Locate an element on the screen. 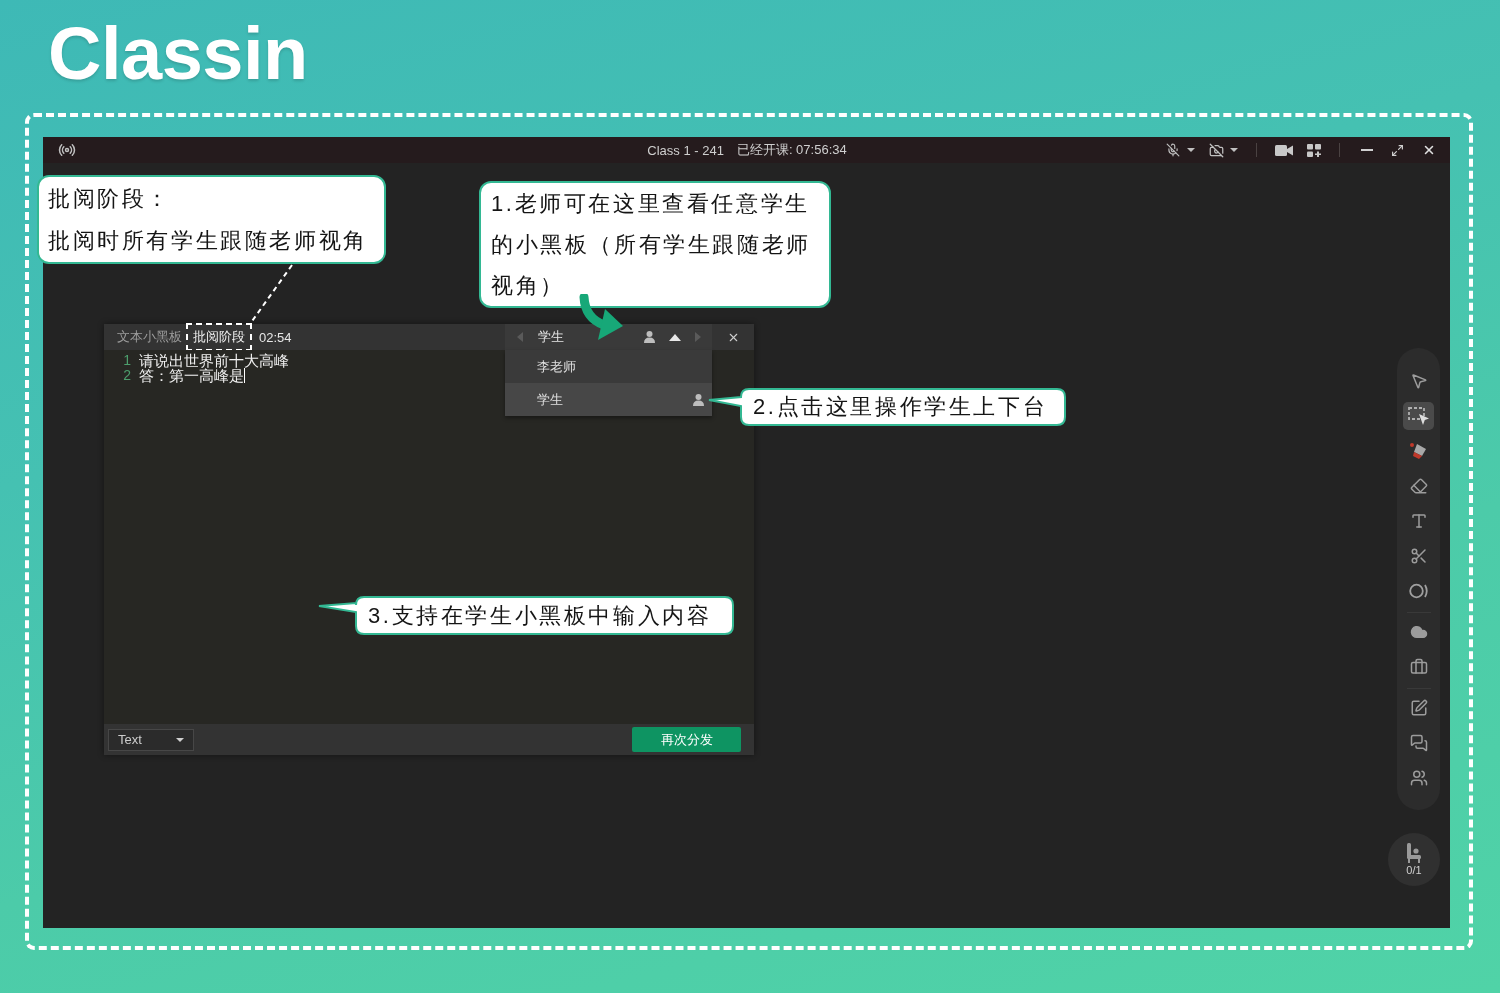 This screenshot has width=1500, height=993. cloud-icon is located at coordinates (1418, 632).